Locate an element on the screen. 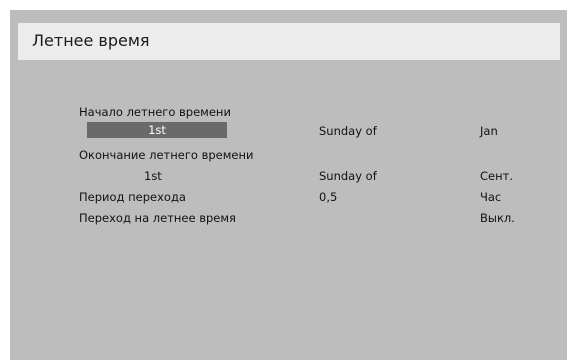 Image resolution: width=567 pixels, height=360 pixels. dst-switch-label: Переход на летнее время is located at coordinates (157, 218).